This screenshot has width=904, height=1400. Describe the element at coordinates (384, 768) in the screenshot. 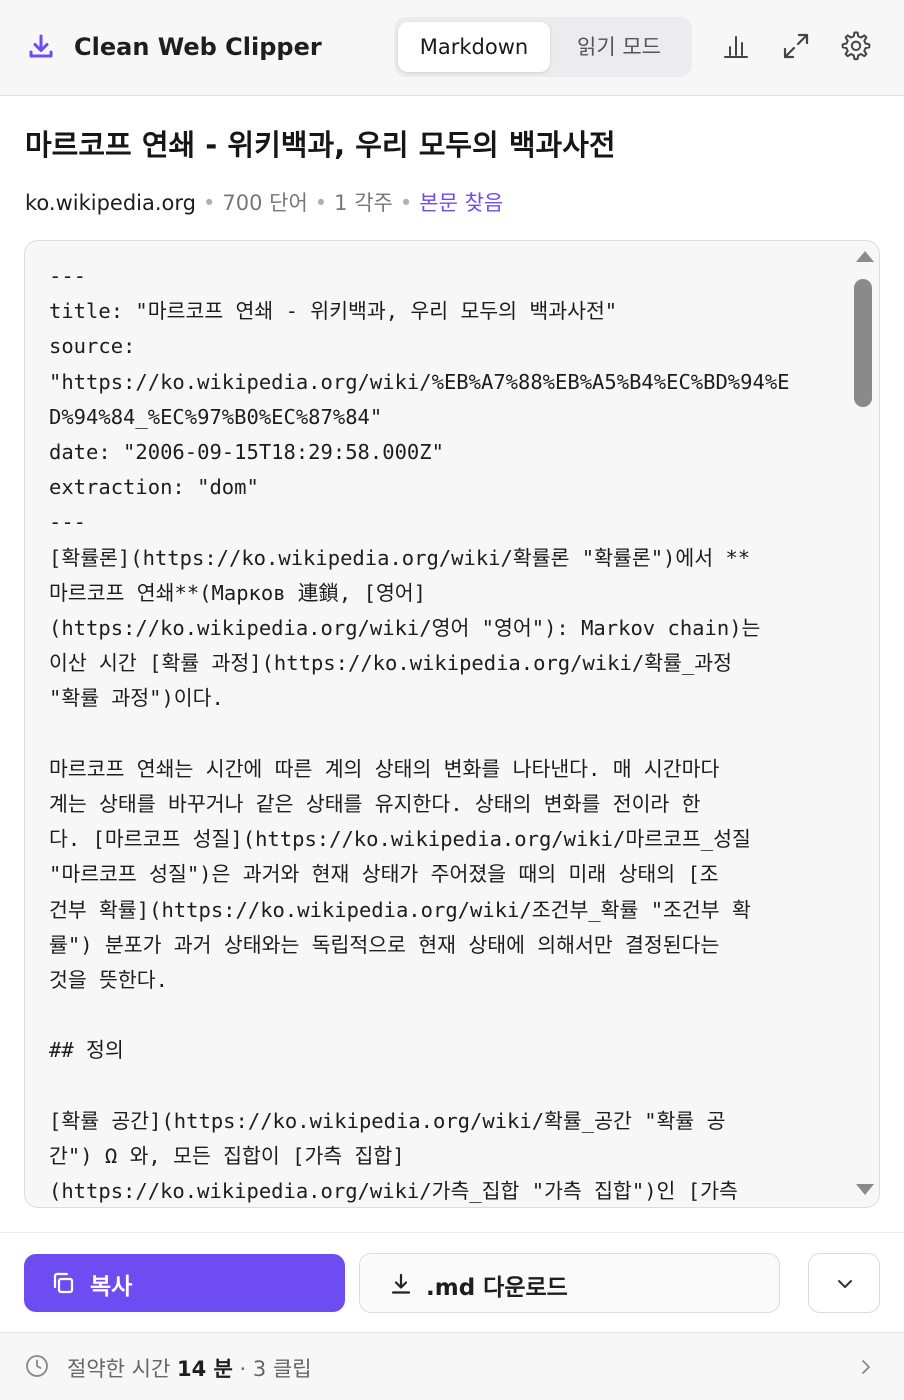

I see `markdown-line: 마르코프 연쇄는 시간에 따른 계의 상태의 변화를 나타낸다. 매 시간마다` at that location.